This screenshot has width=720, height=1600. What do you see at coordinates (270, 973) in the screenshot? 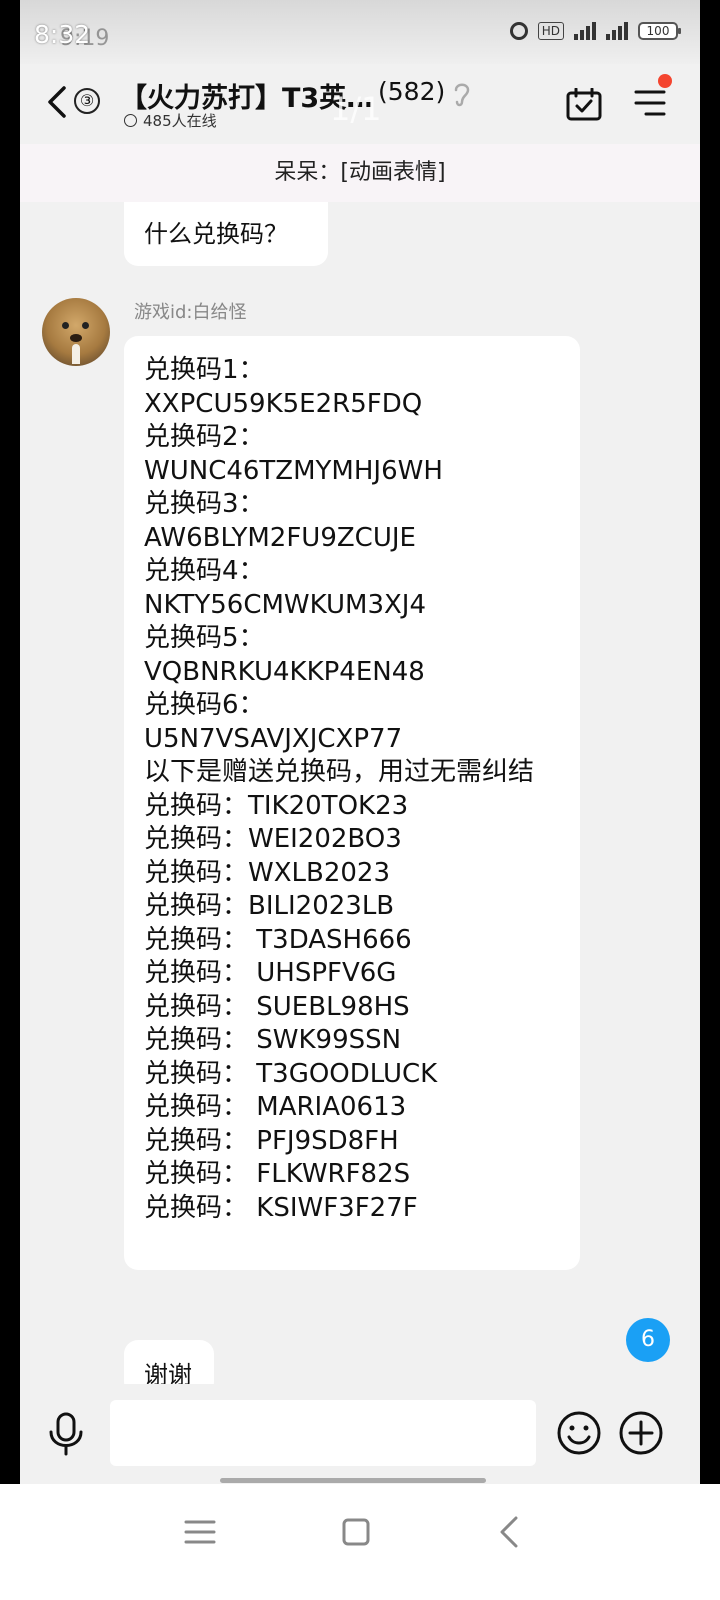
I see `message-line: 兑换码： UHSPFV6G` at bounding box center [270, 973].